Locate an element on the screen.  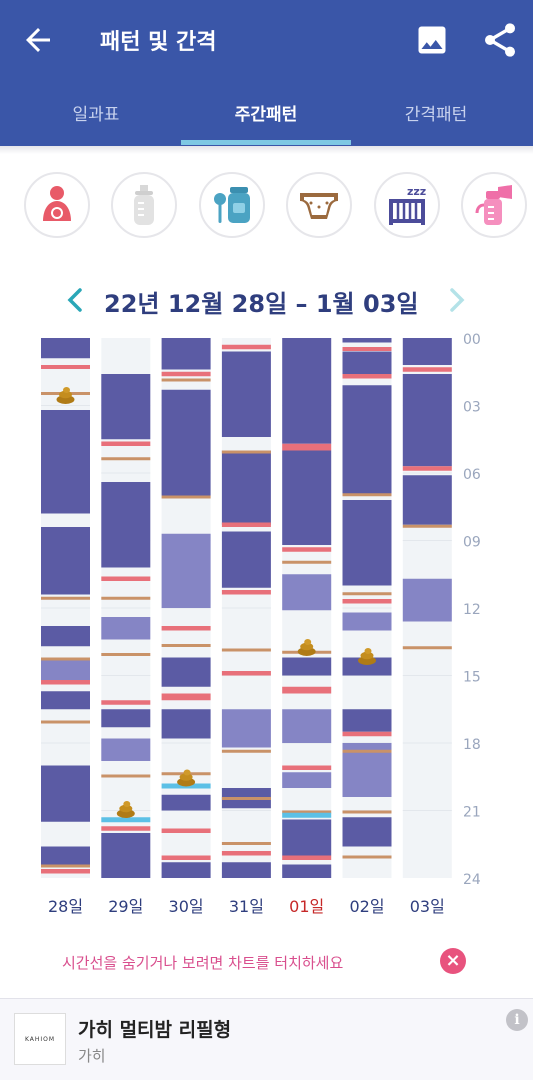
close-icon: × is located at coordinates (453, 961).